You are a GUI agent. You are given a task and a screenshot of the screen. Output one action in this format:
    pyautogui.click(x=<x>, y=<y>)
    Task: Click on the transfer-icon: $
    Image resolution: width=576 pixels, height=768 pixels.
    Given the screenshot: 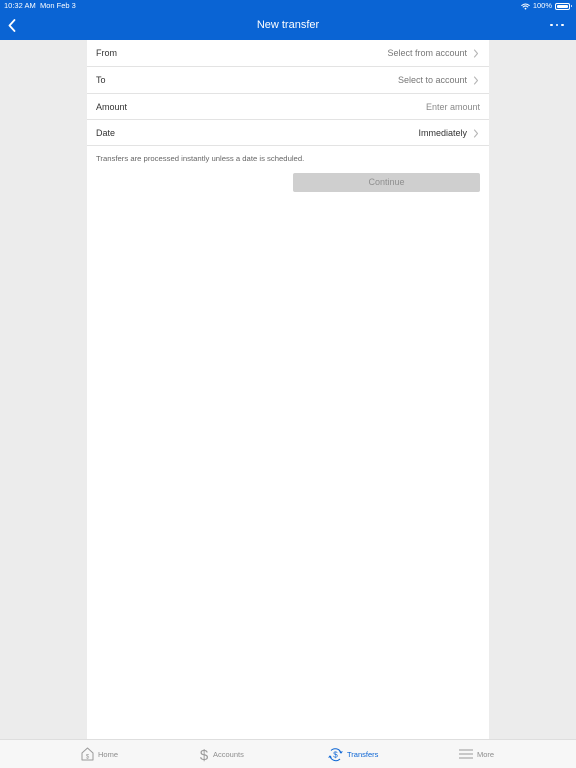 What is the action you would take?
    pyautogui.click(x=335, y=754)
    